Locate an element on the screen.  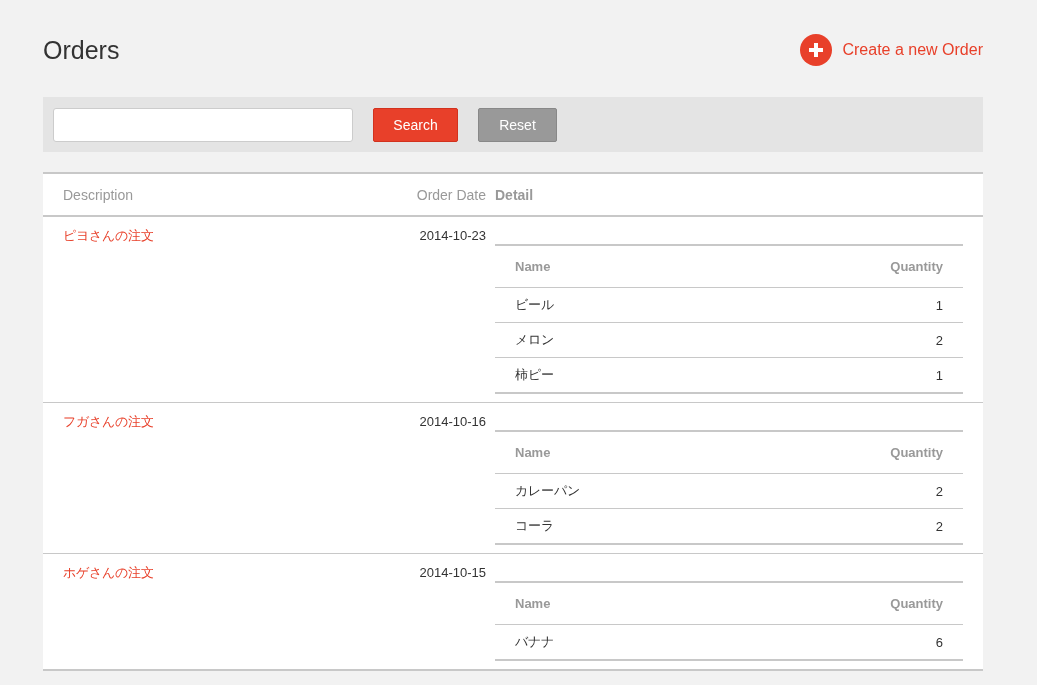
column-header: Description is located at coordinates (98, 194).